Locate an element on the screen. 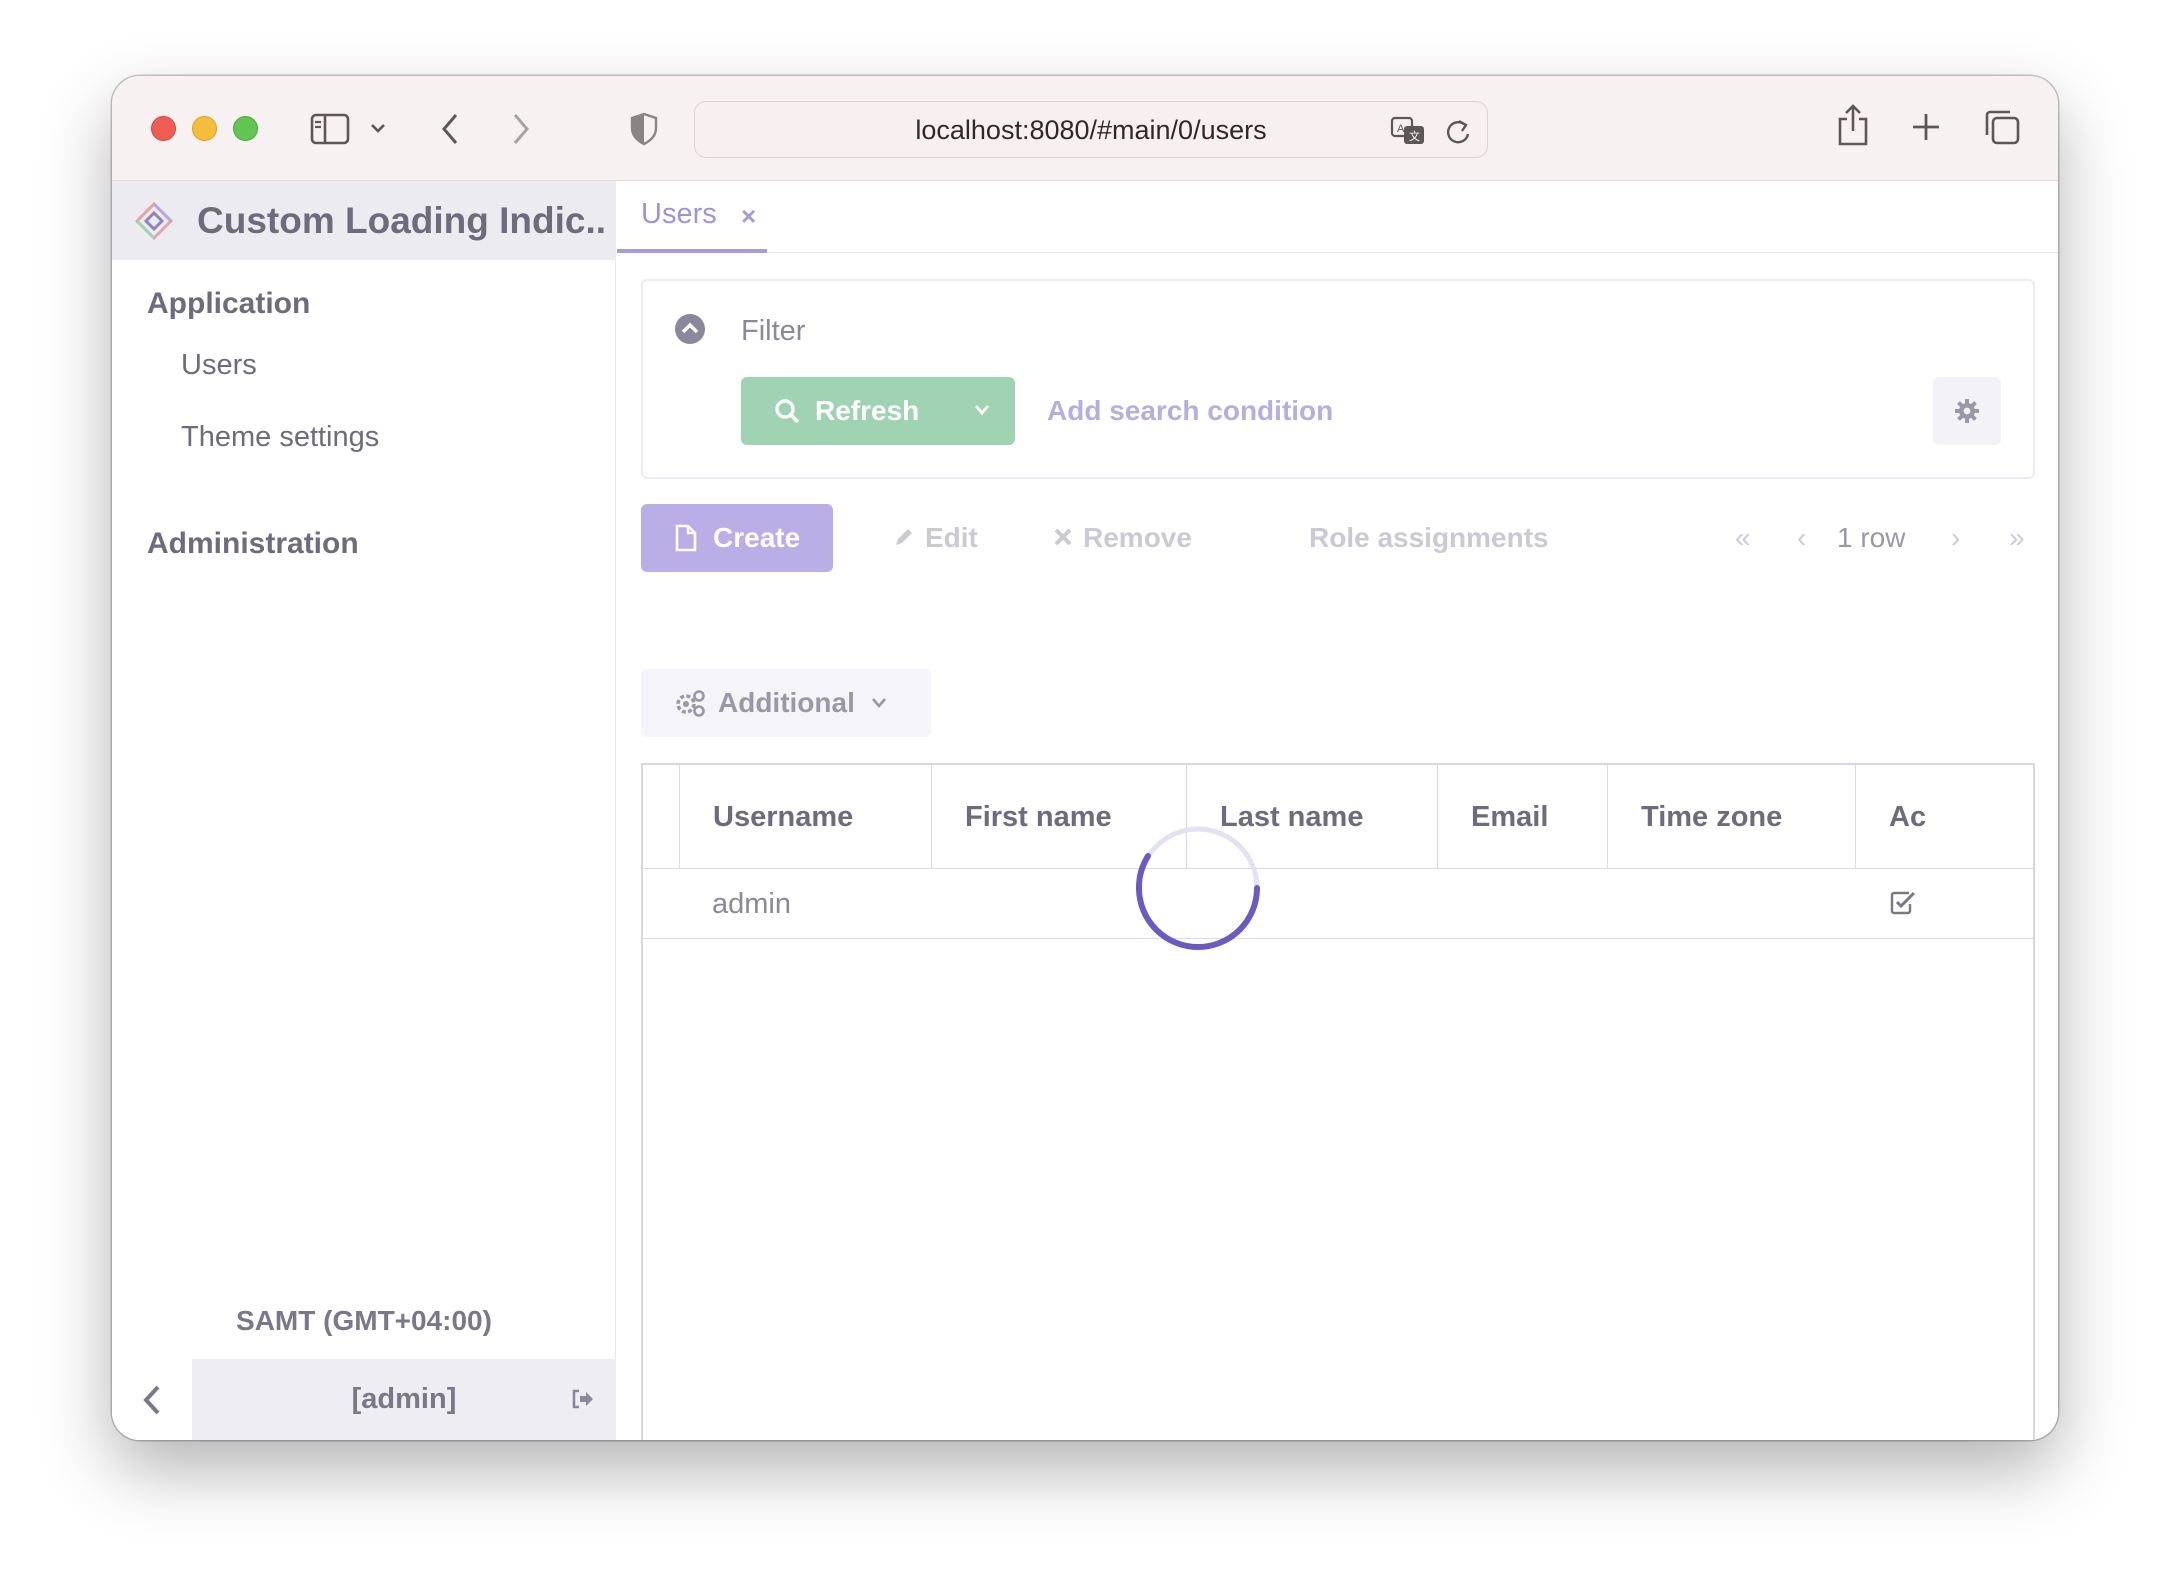 This screenshot has width=2160, height=1582. loading-spinner is located at coordinates (1197, 888).